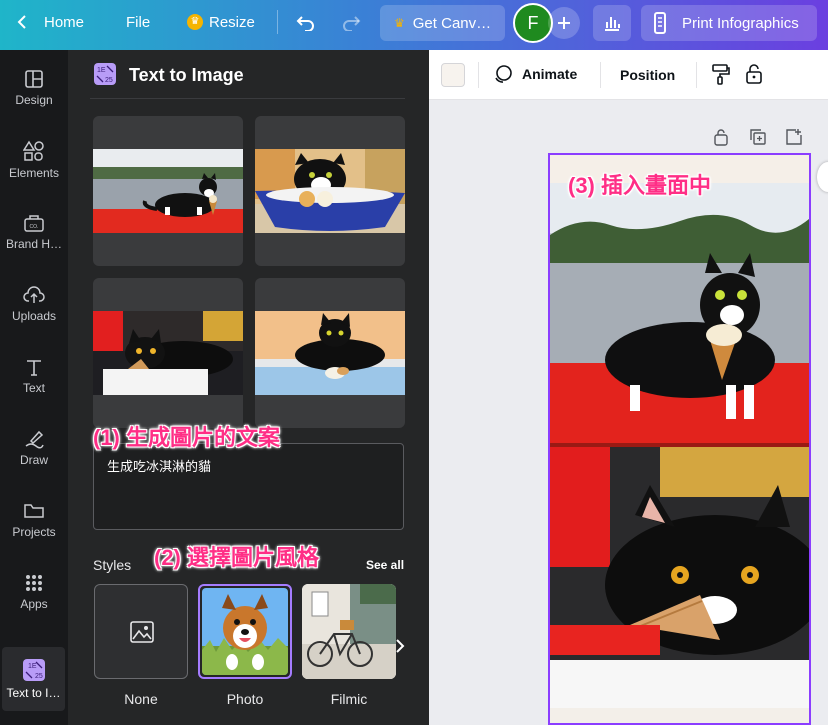 The image size is (828, 725). I want to click on insights-button, so click(612, 23).